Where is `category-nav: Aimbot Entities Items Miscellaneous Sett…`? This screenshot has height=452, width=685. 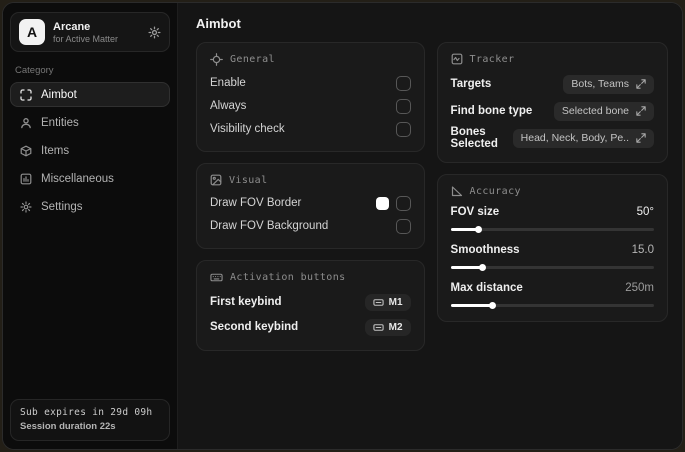
category-nav: Aimbot Entities Items Miscellaneous Sett… is located at coordinates (90, 150).